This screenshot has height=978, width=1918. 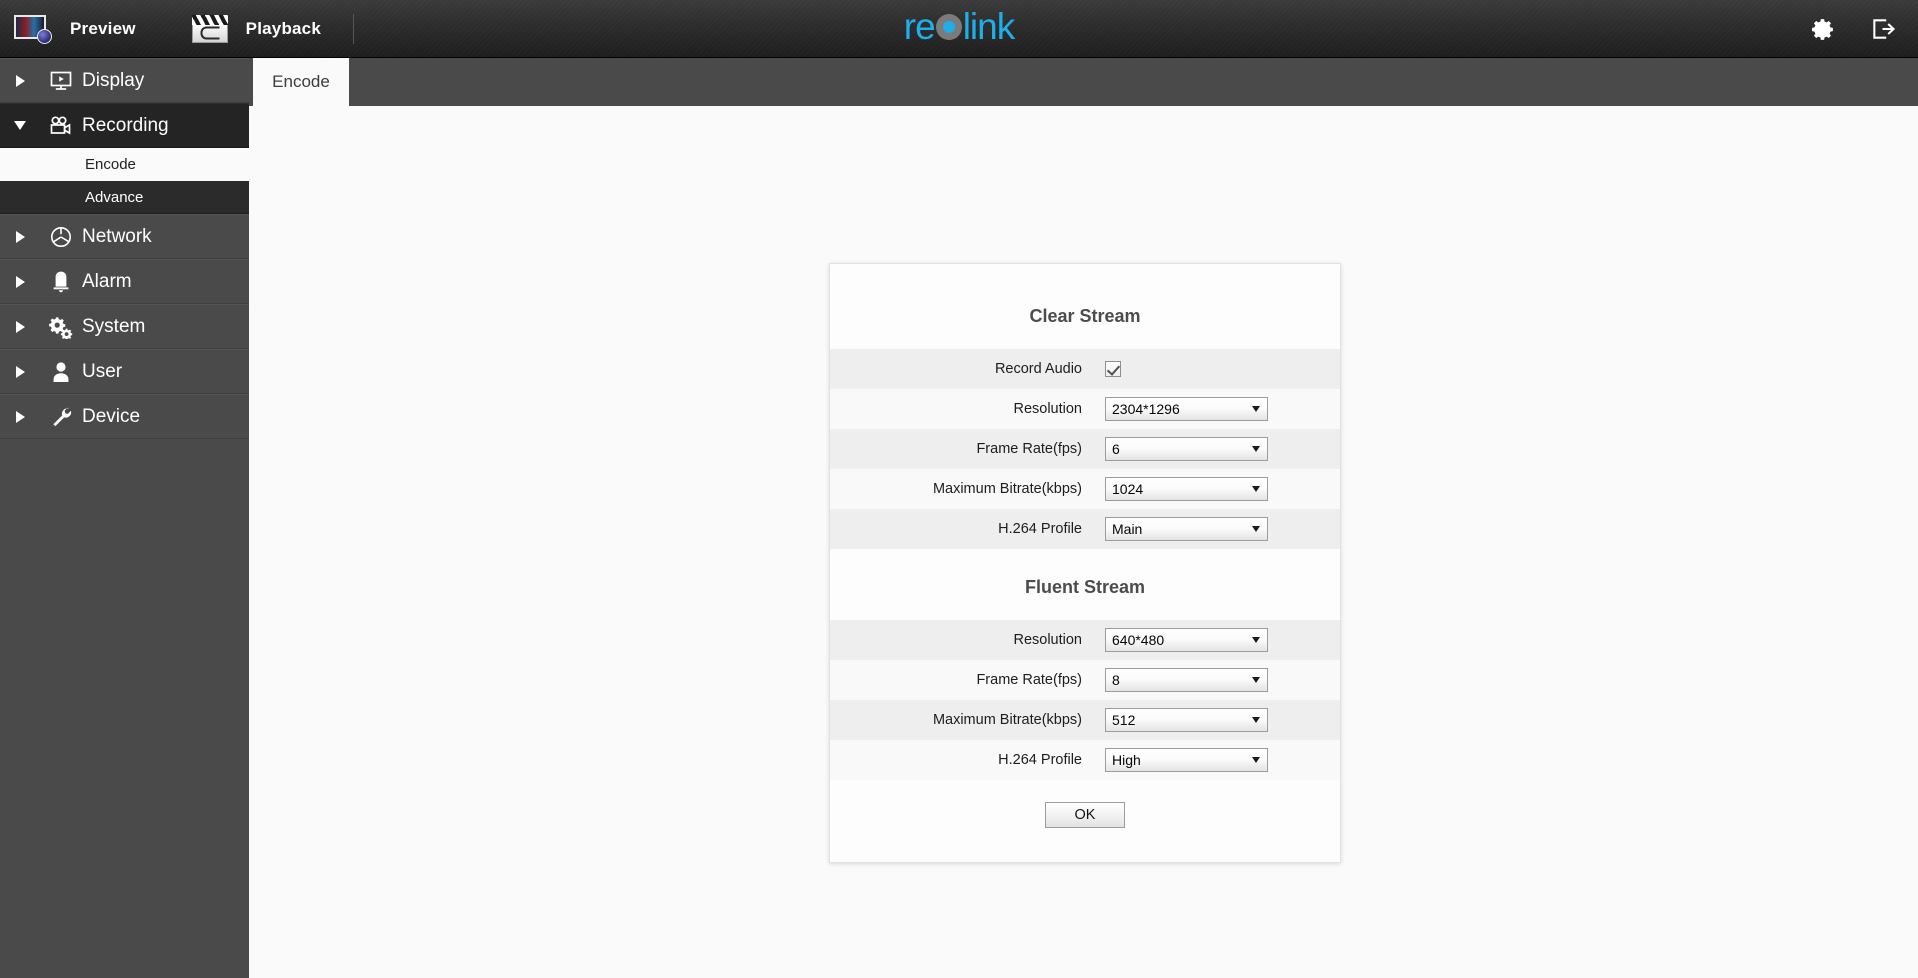 I want to click on sidebar-item-network: Network, so click(x=124, y=236).